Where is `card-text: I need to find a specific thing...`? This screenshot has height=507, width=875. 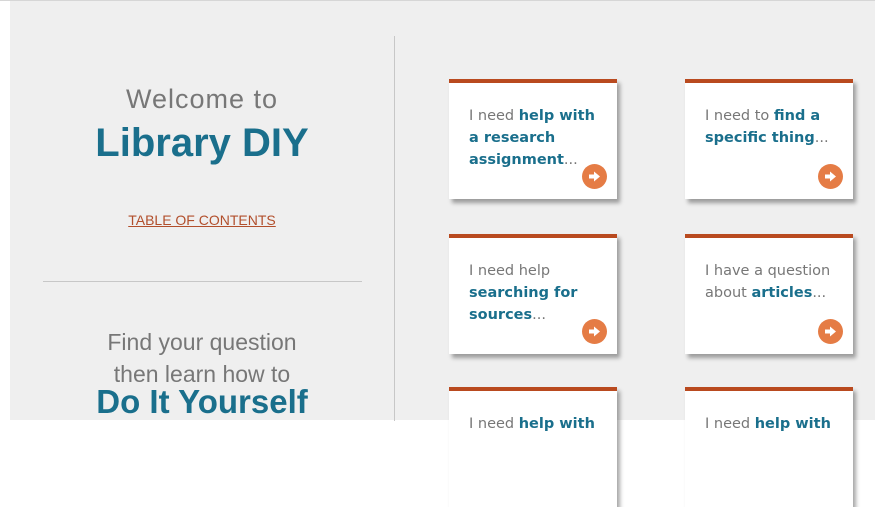 card-text: I need to find a specific thing... is located at coordinates (775, 127).